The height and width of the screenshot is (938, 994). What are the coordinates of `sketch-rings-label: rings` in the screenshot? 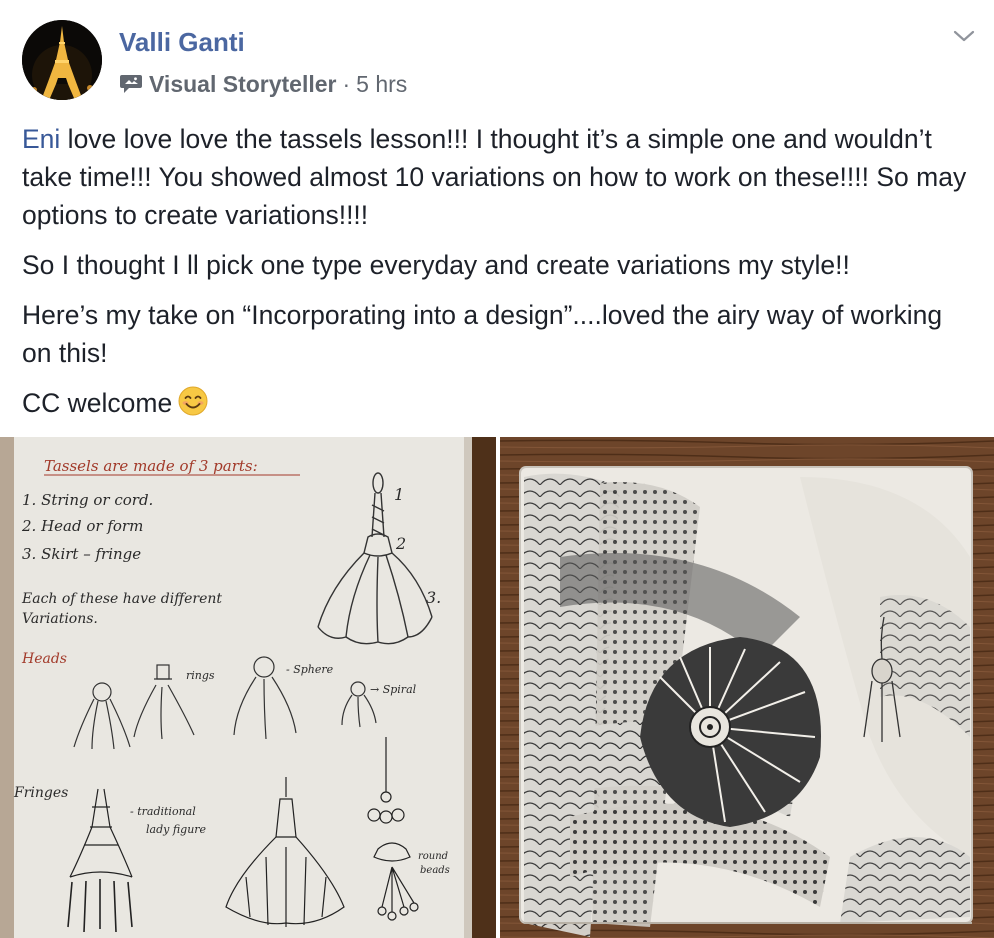 It's located at (200, 675).